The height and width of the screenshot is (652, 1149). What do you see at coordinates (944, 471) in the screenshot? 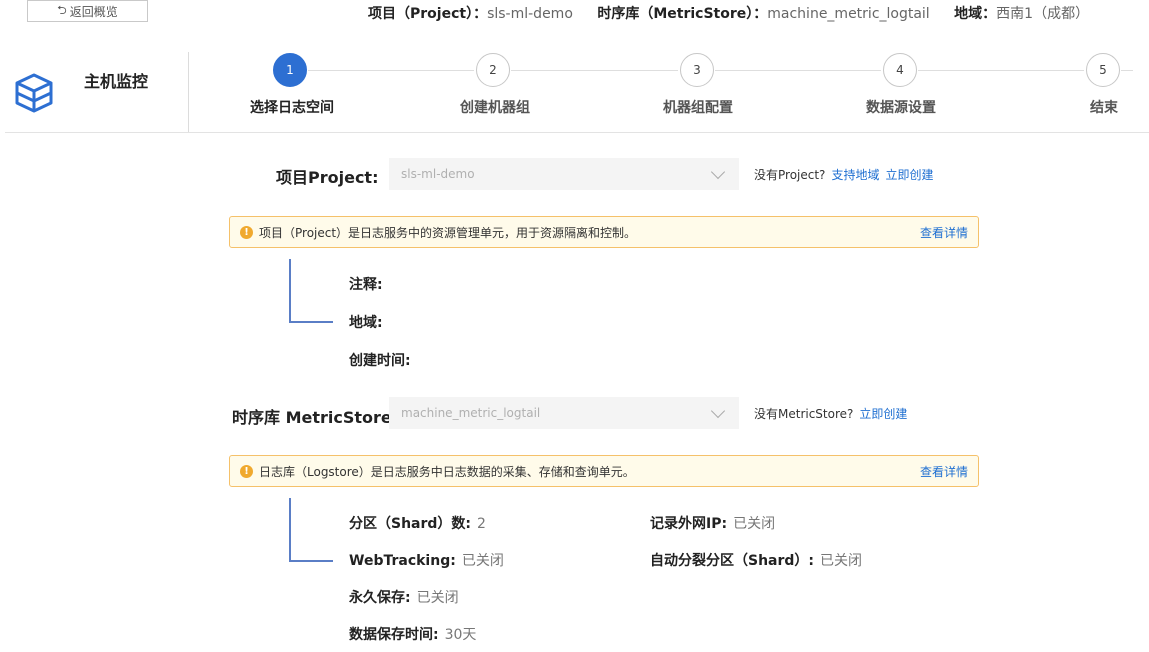
I see `metricstore-detail-link: 查看详情` at bounding box center [944, 471].